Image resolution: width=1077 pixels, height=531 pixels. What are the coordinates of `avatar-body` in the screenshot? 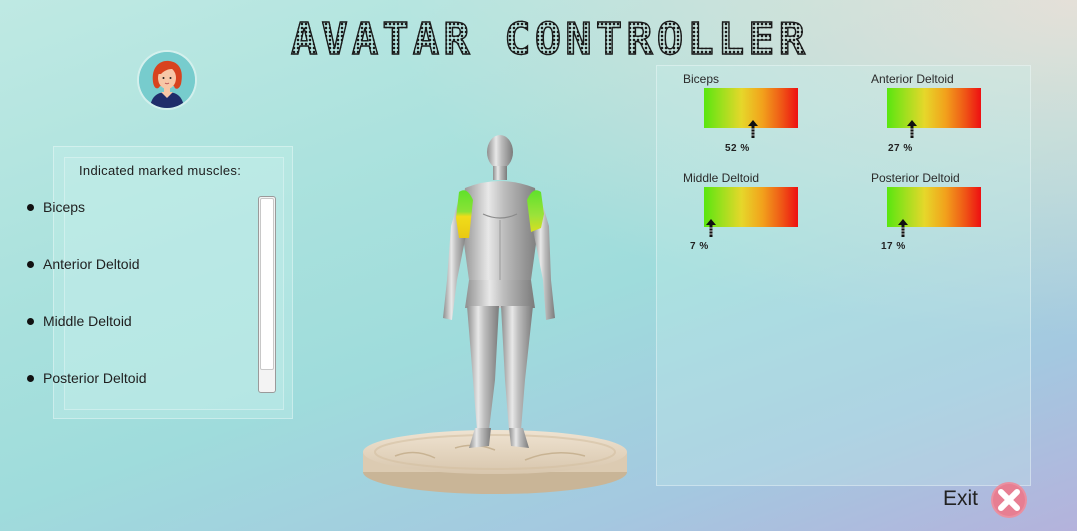 It's located at (499, 291).